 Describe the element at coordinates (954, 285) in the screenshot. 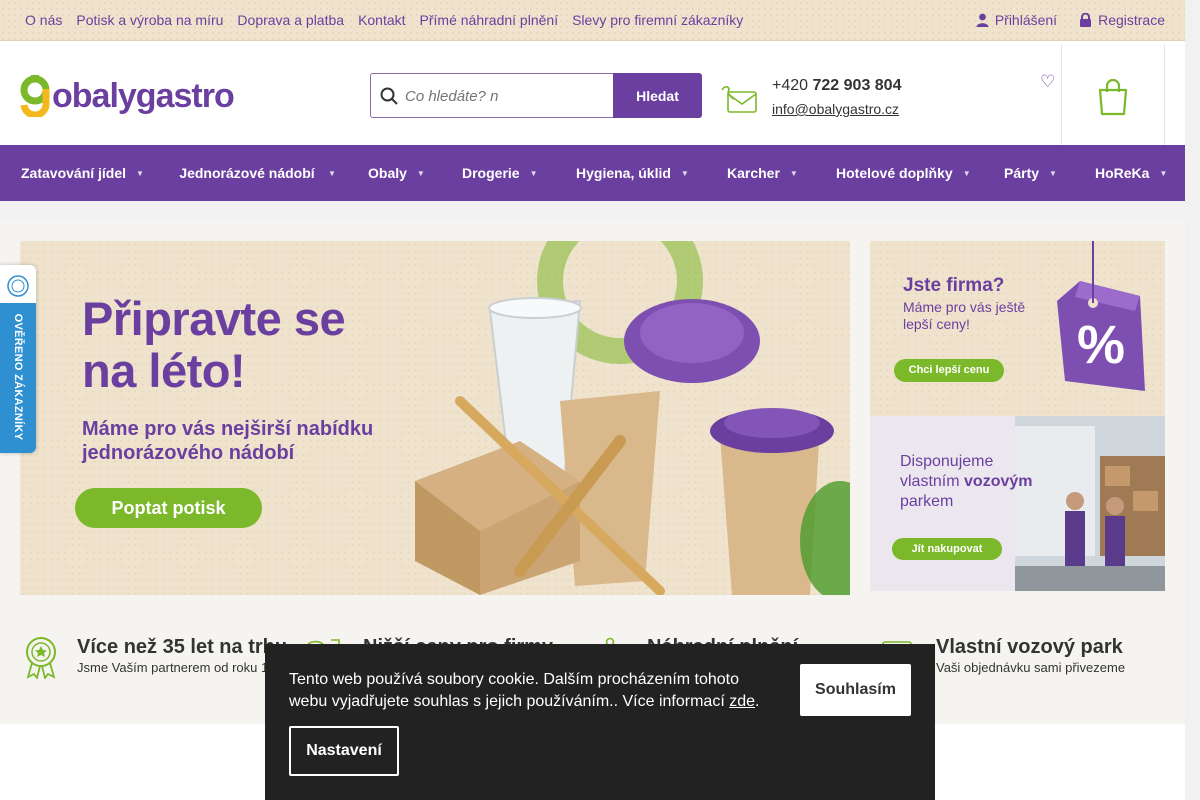

I see `side-banner-business-title: Jste firma?` at that location.